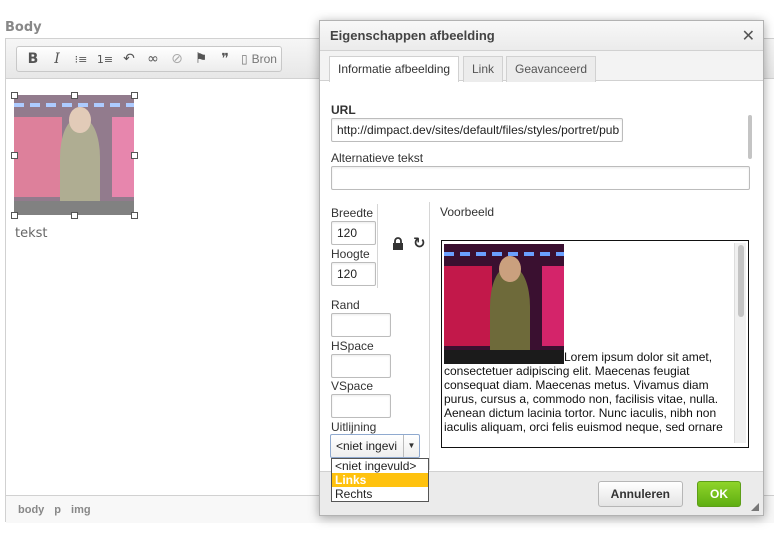  What do you see at coordinates (129, 59) in the screenshot?
I see `undo-icon: ↶` at bounding box center [129, 59].